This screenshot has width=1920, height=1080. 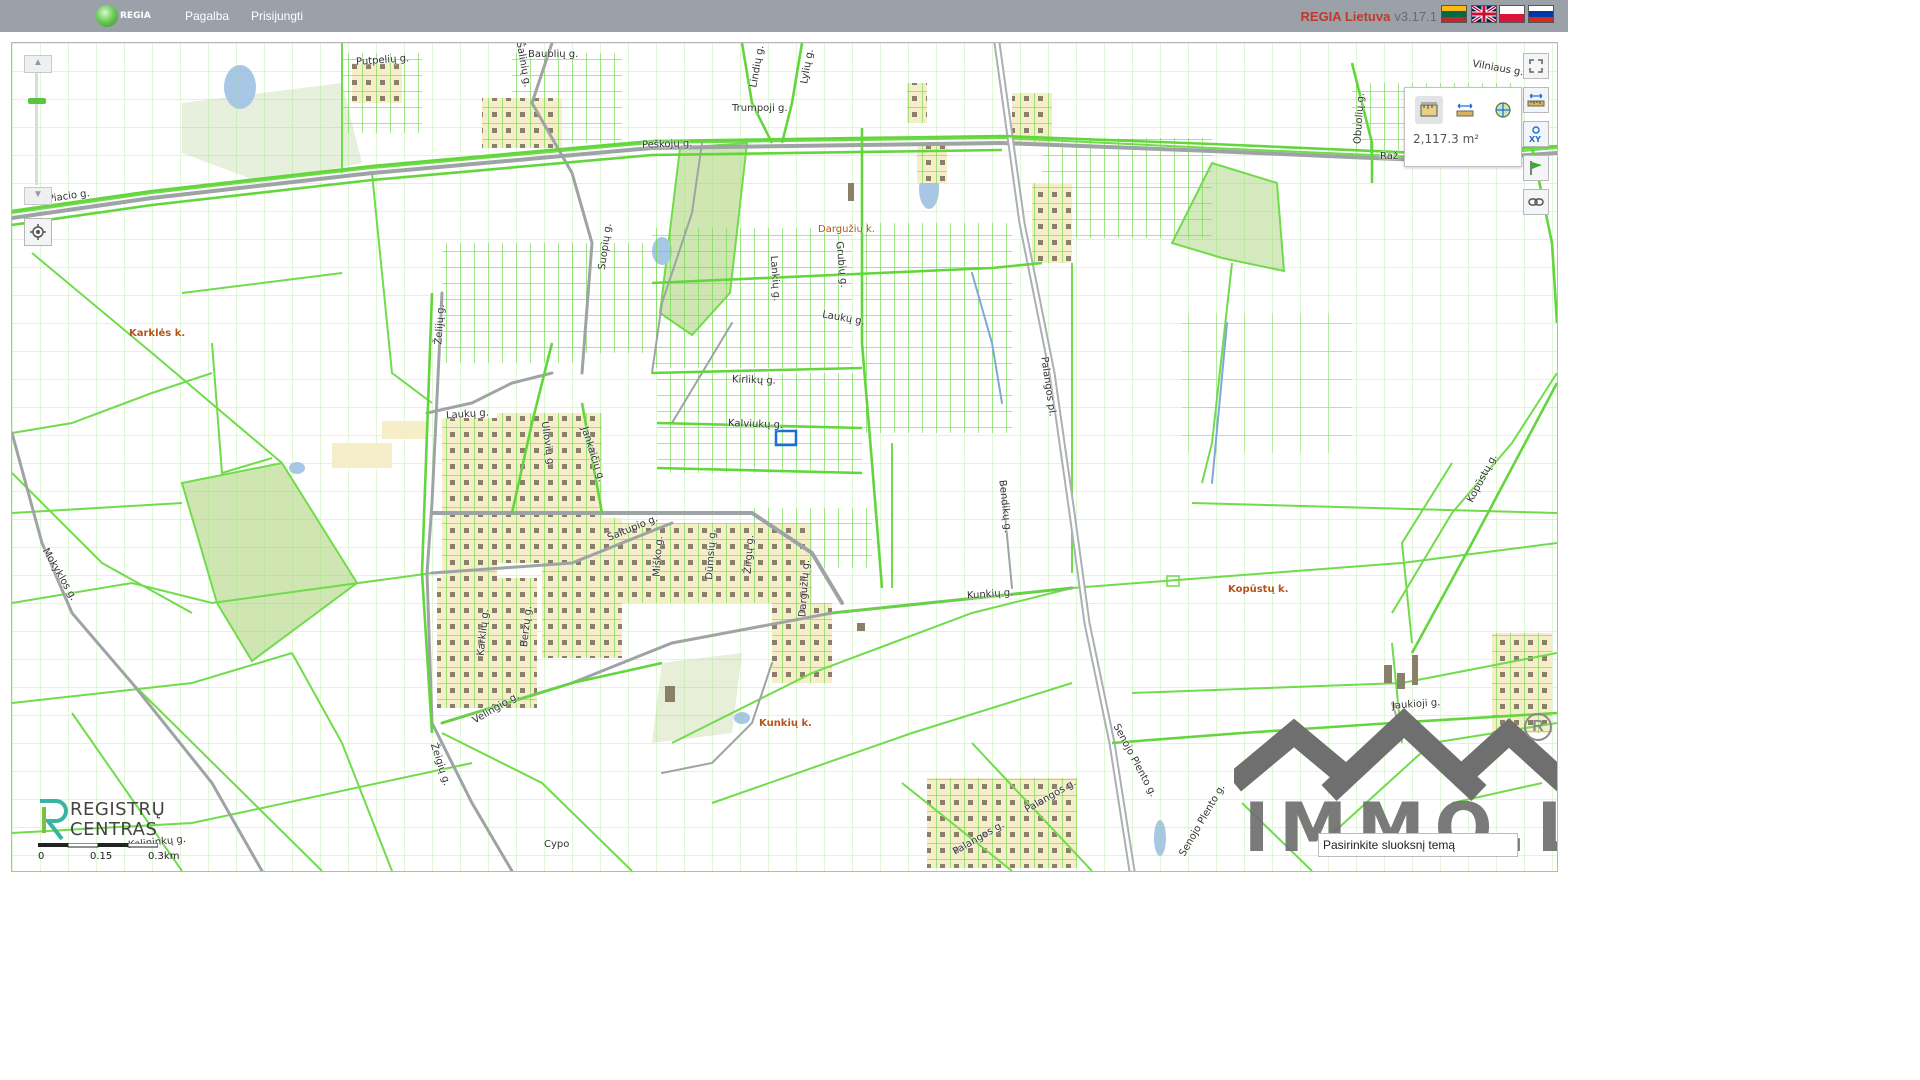 I want to click on link-icon, so click(x=1536, y=202).